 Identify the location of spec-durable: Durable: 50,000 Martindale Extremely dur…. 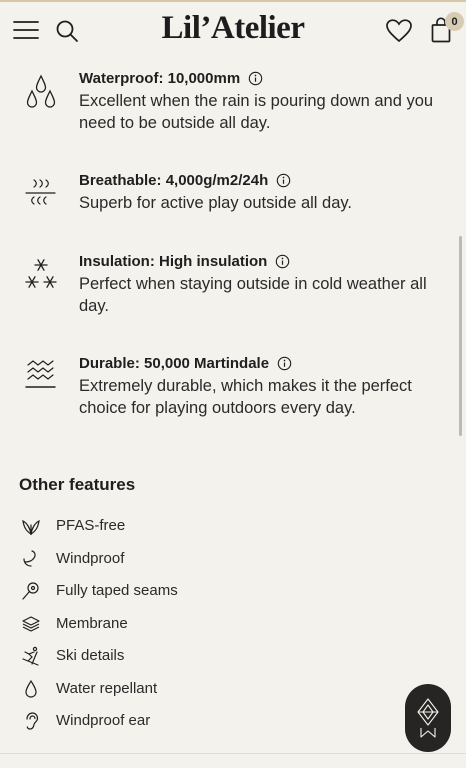
(233, 390).